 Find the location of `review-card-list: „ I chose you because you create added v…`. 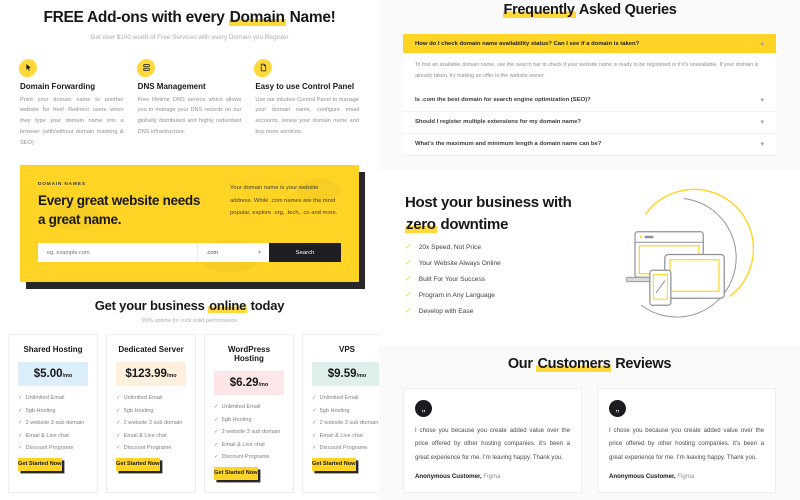

review-card-list: „ I chose you because you create added v… is located at coordinates (589, 440).